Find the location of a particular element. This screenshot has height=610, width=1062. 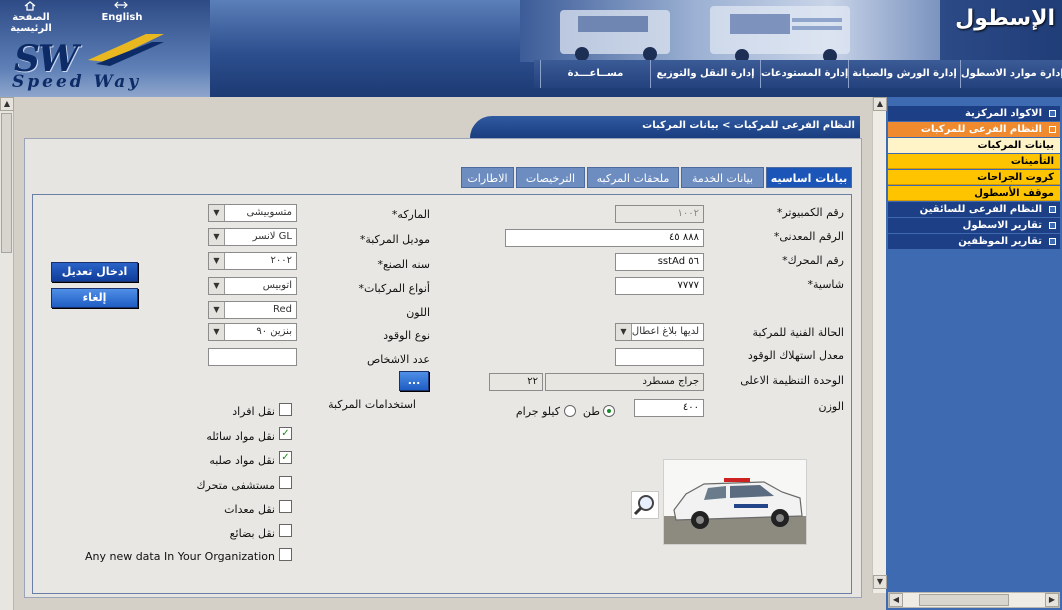

sidebar-item-drivers-subsystem: النظام الفرعى للسائقين is located at coordinates (974, 209).